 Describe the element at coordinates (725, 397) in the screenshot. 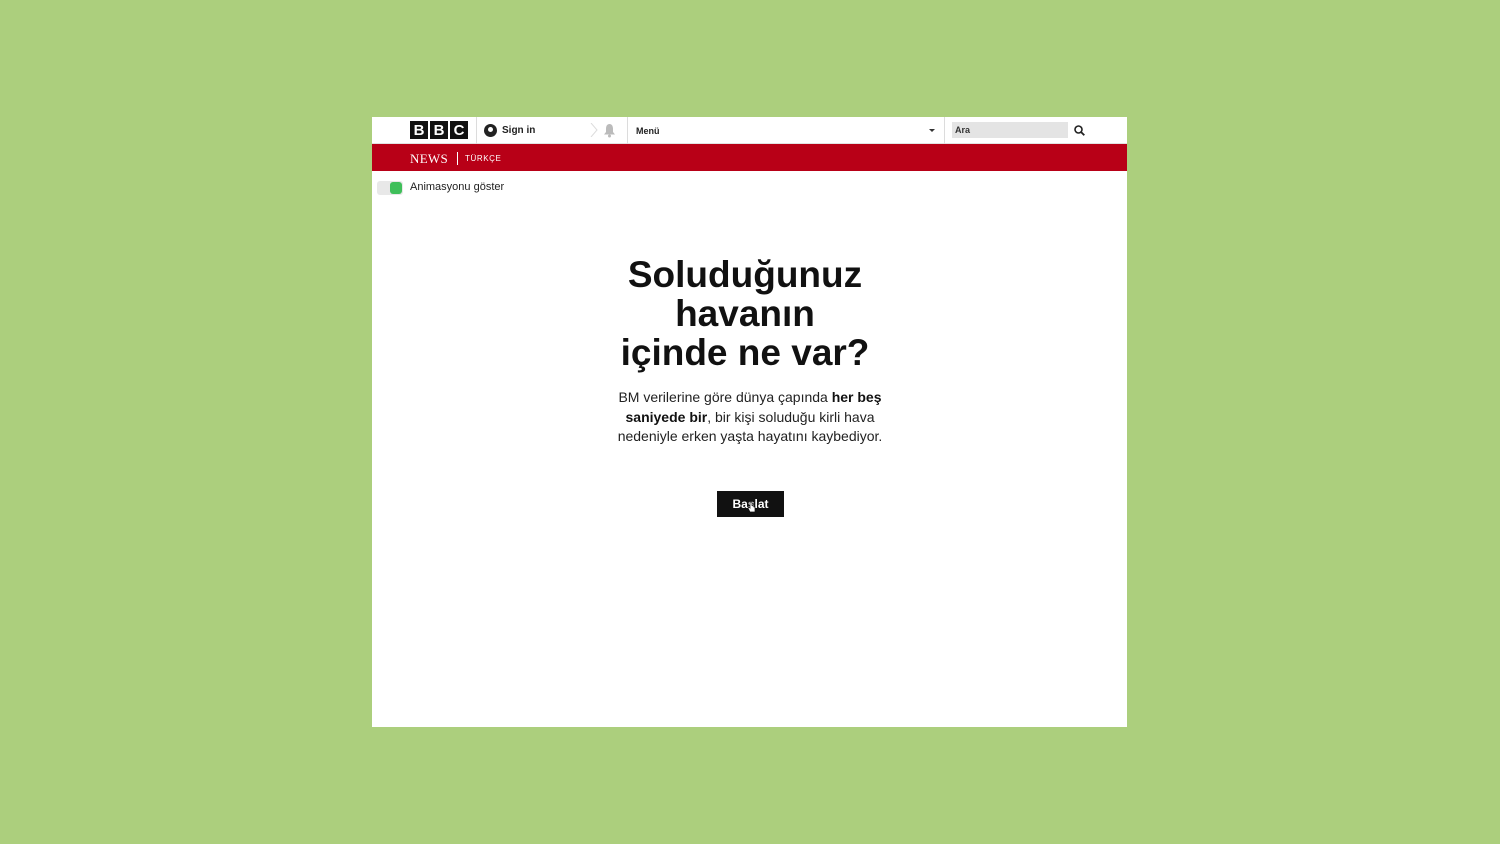

I see `desc-text: BM verilerine göre dünya çapında` at that location.